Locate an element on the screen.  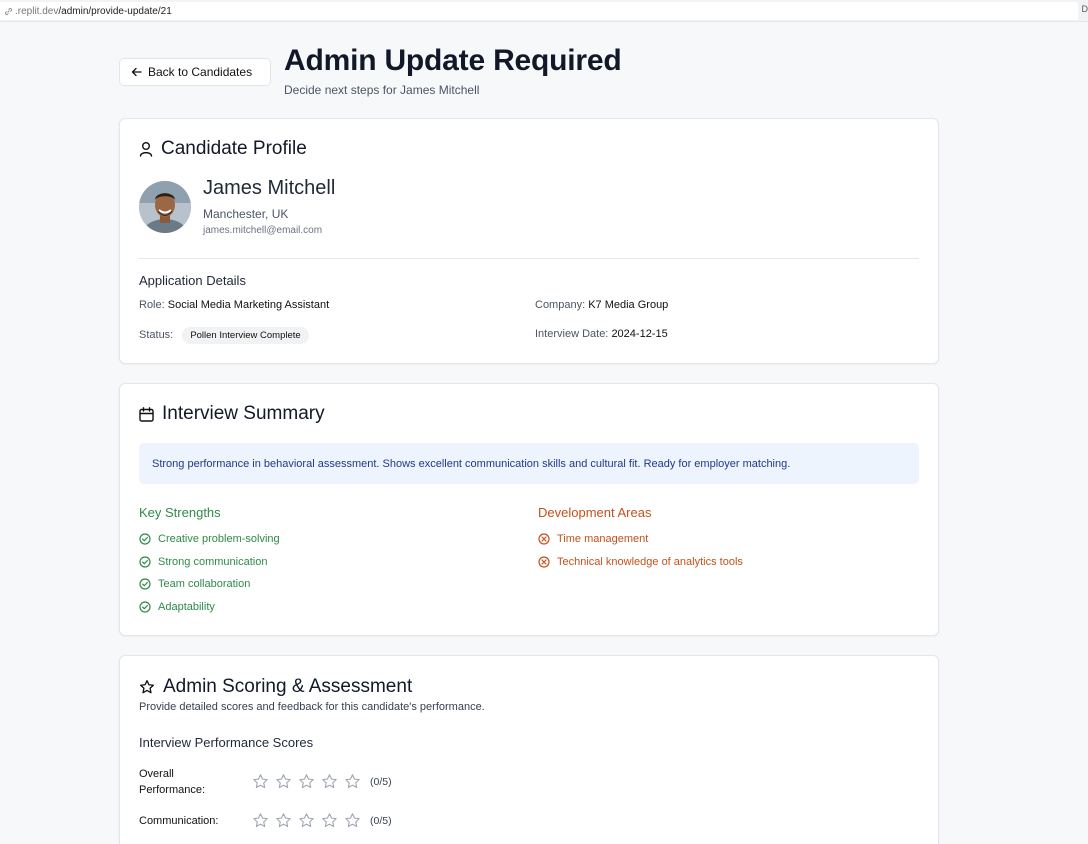
role-label: Role: is located at coordinates (152, 305).